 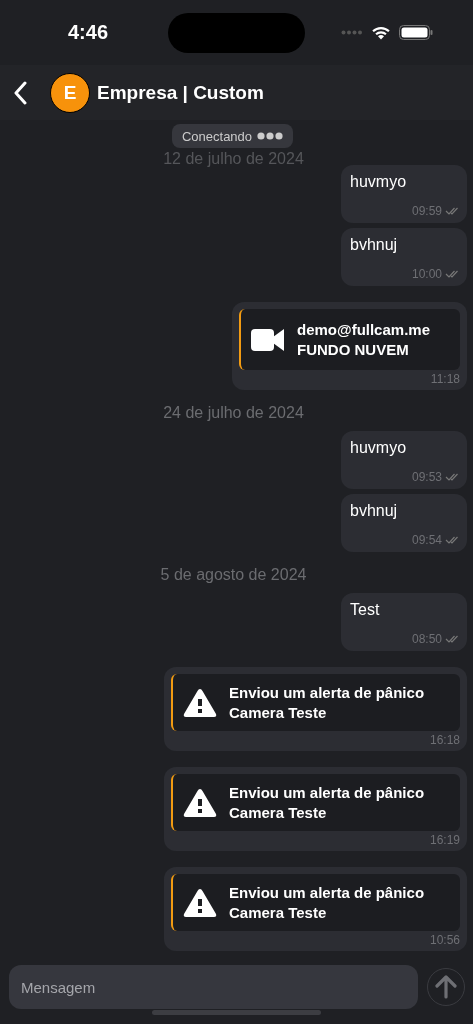 What do you see at coordinates (70, 92) in the screenshot?
I see `avatar: E` at bounding box center [70, 92].